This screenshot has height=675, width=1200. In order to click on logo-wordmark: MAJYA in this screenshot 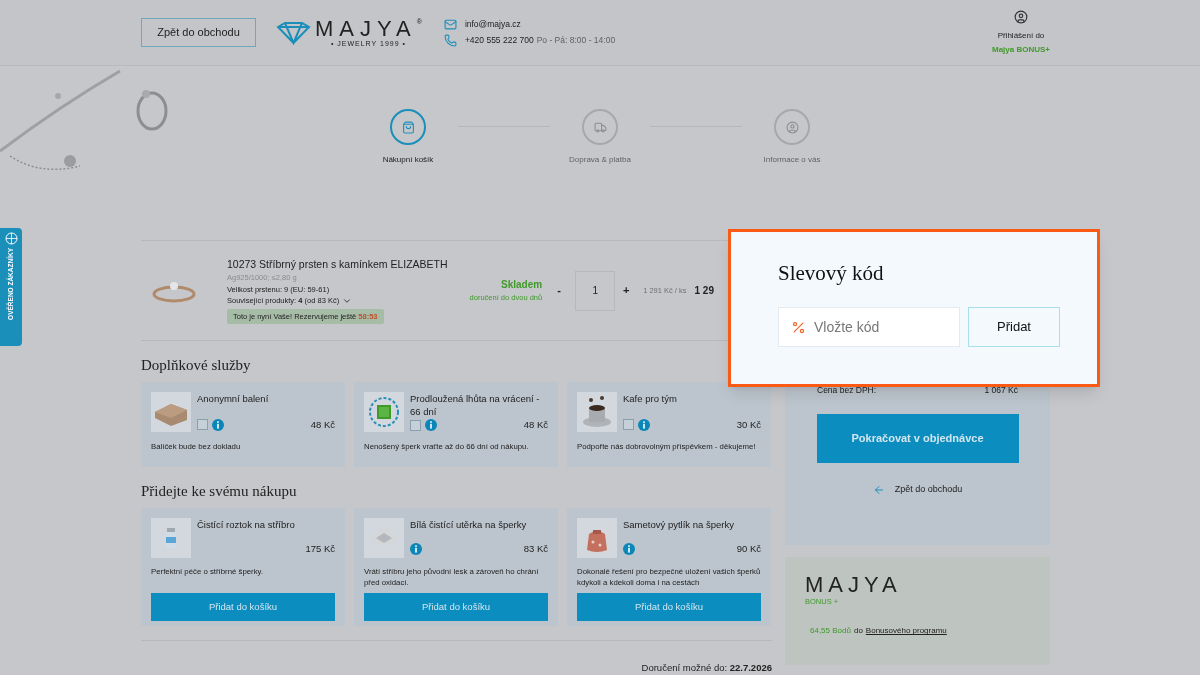, I will do `click(366, 28)`.